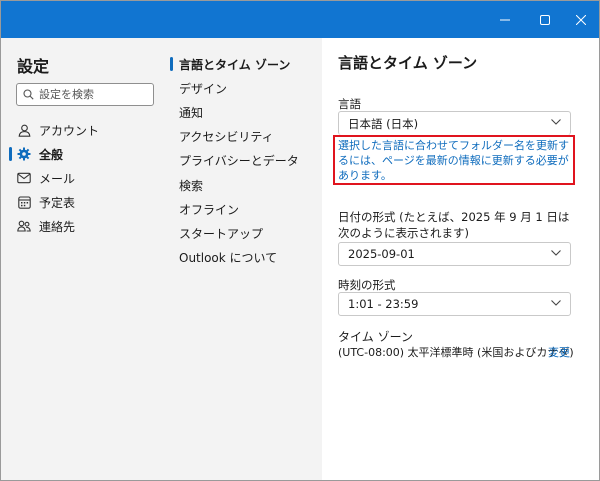  Describe the element at coordinates (300, 19) in the screenshot. I see `title-bar` at that location.